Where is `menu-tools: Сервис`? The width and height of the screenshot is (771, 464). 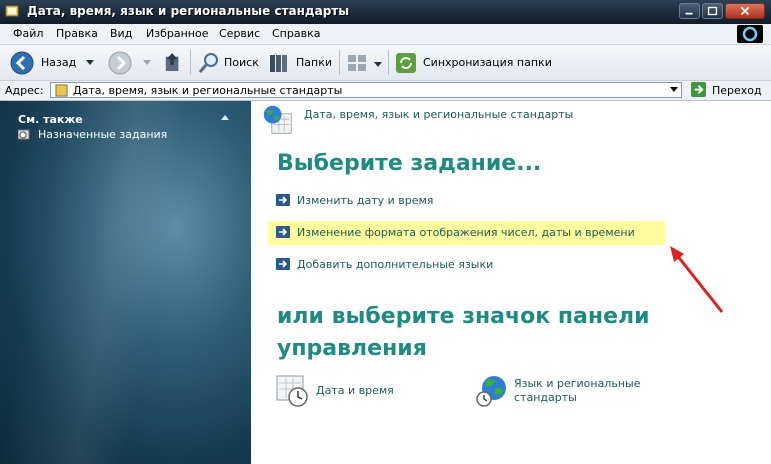
menu-tools: Сервис is located at coordinates (239, 33).